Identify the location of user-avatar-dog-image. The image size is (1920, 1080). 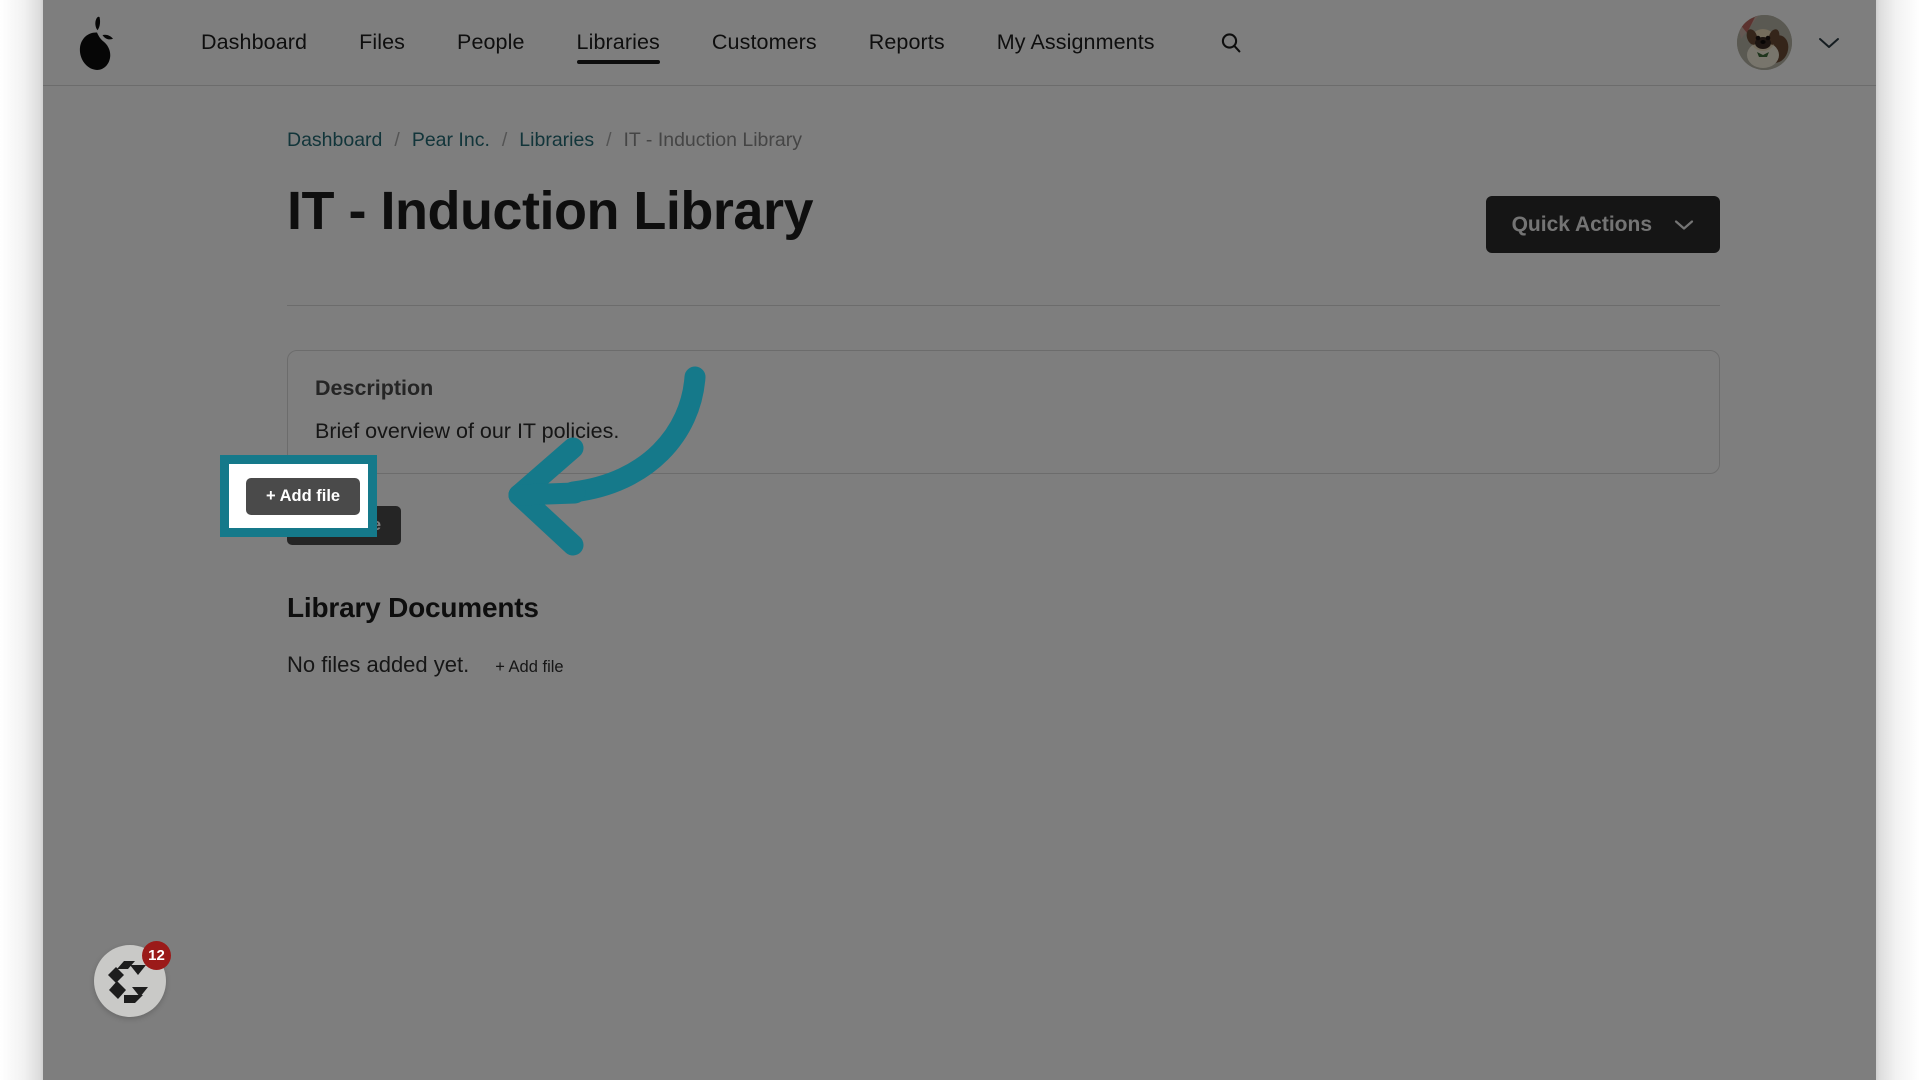
(1764, 42).